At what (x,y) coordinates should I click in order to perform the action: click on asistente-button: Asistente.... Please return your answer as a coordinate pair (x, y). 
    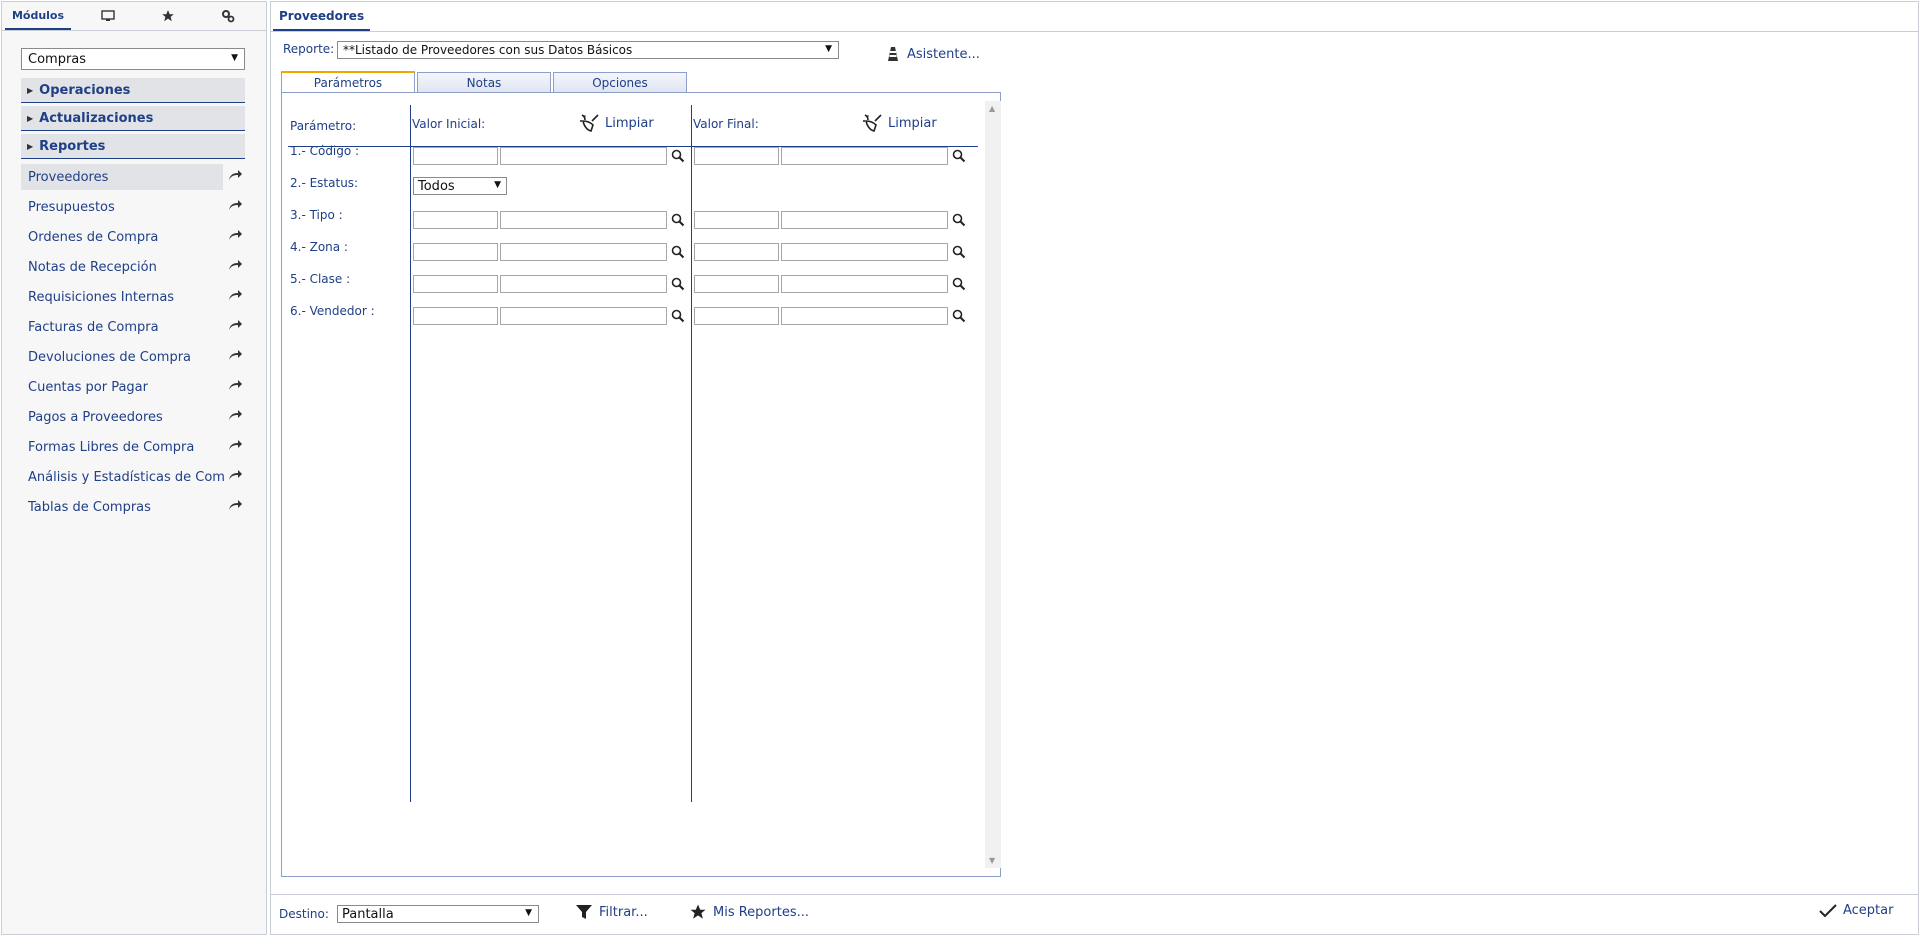
    Looking at the image, I should click on (933, 54).